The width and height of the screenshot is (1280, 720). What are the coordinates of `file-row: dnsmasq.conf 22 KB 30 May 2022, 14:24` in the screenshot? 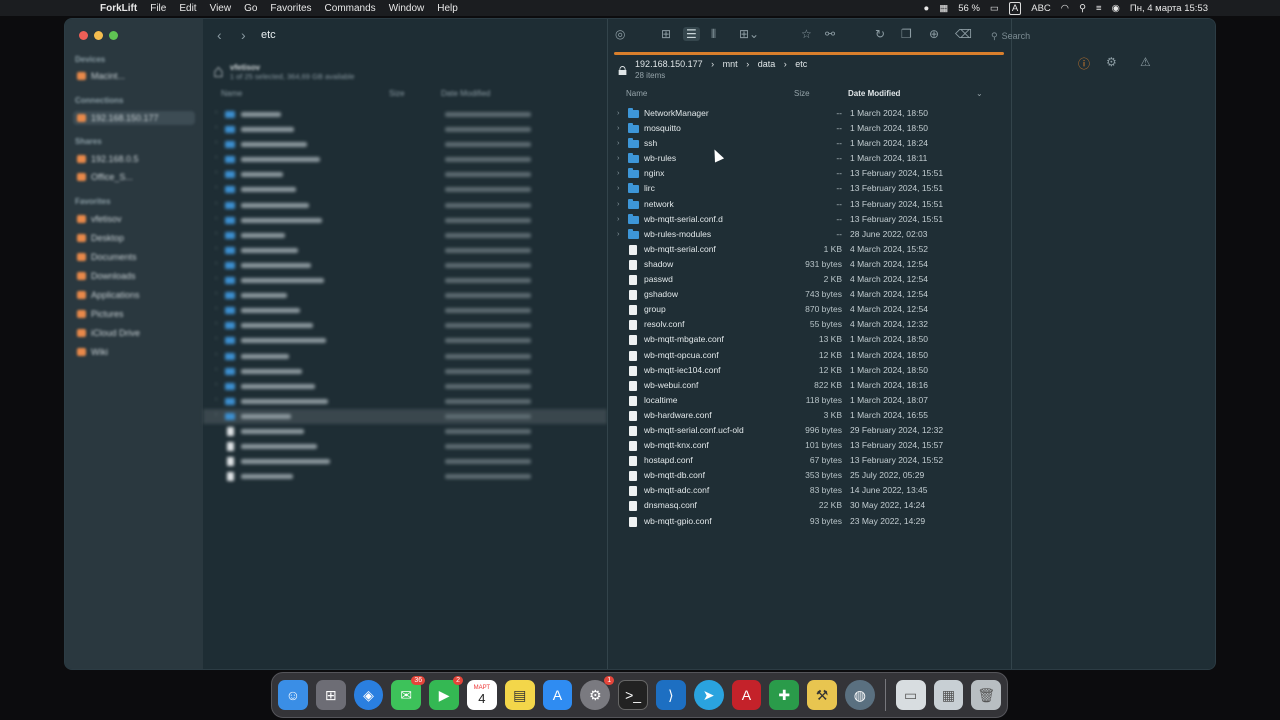 It's located at (810, 505).